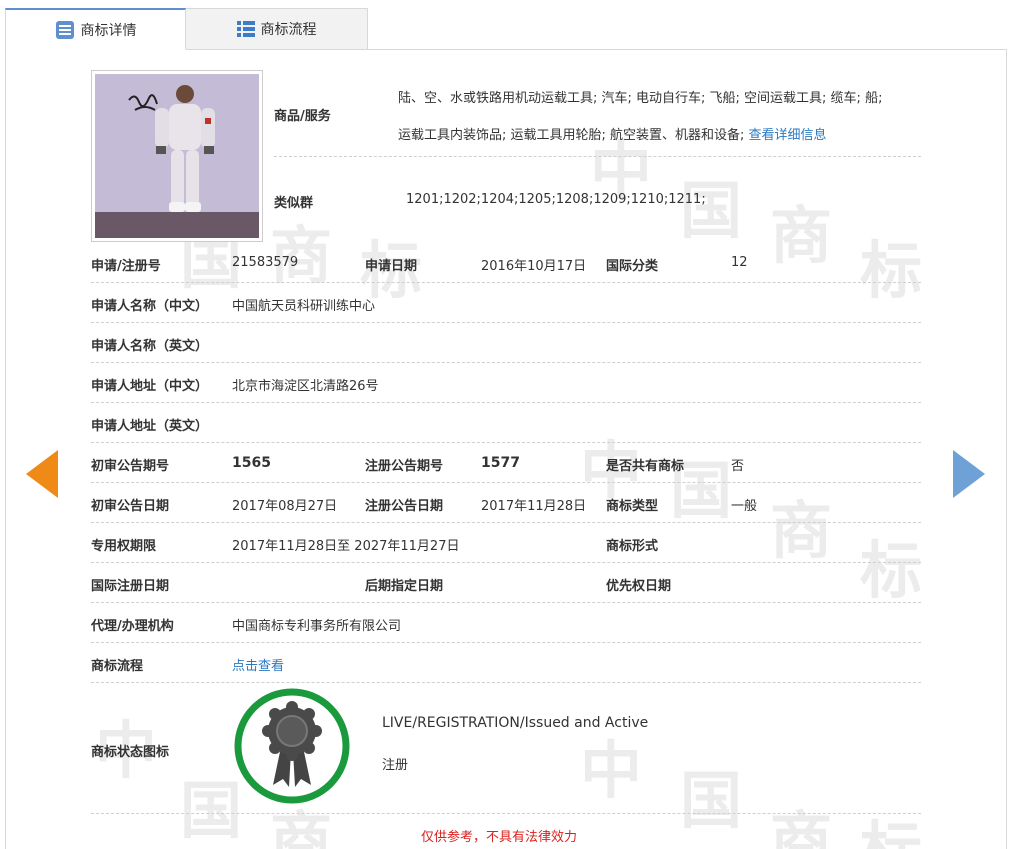  Describe the element at coordinates (302, 116) in the screenshot. I see `goods-services-label: 商品/服务` at that location.